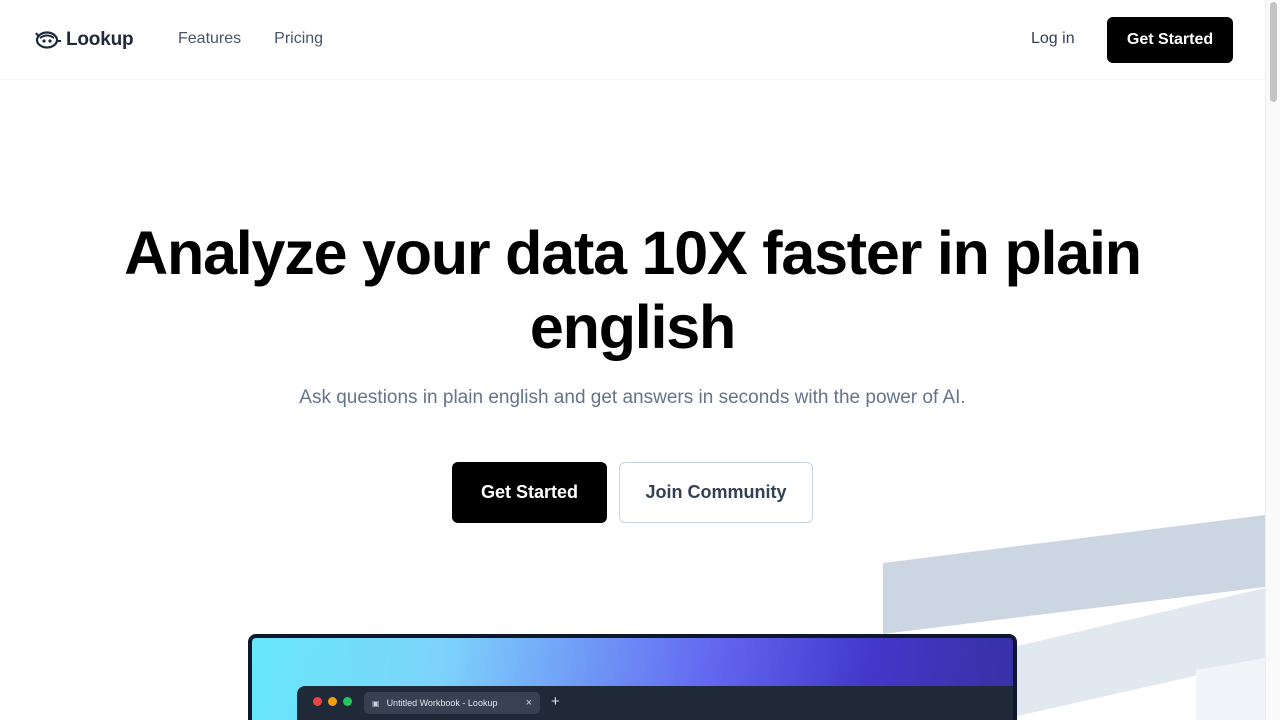 The image size is (1280, 720). I want to click on header-get-started-button: Get Started, so click(1170, 40).